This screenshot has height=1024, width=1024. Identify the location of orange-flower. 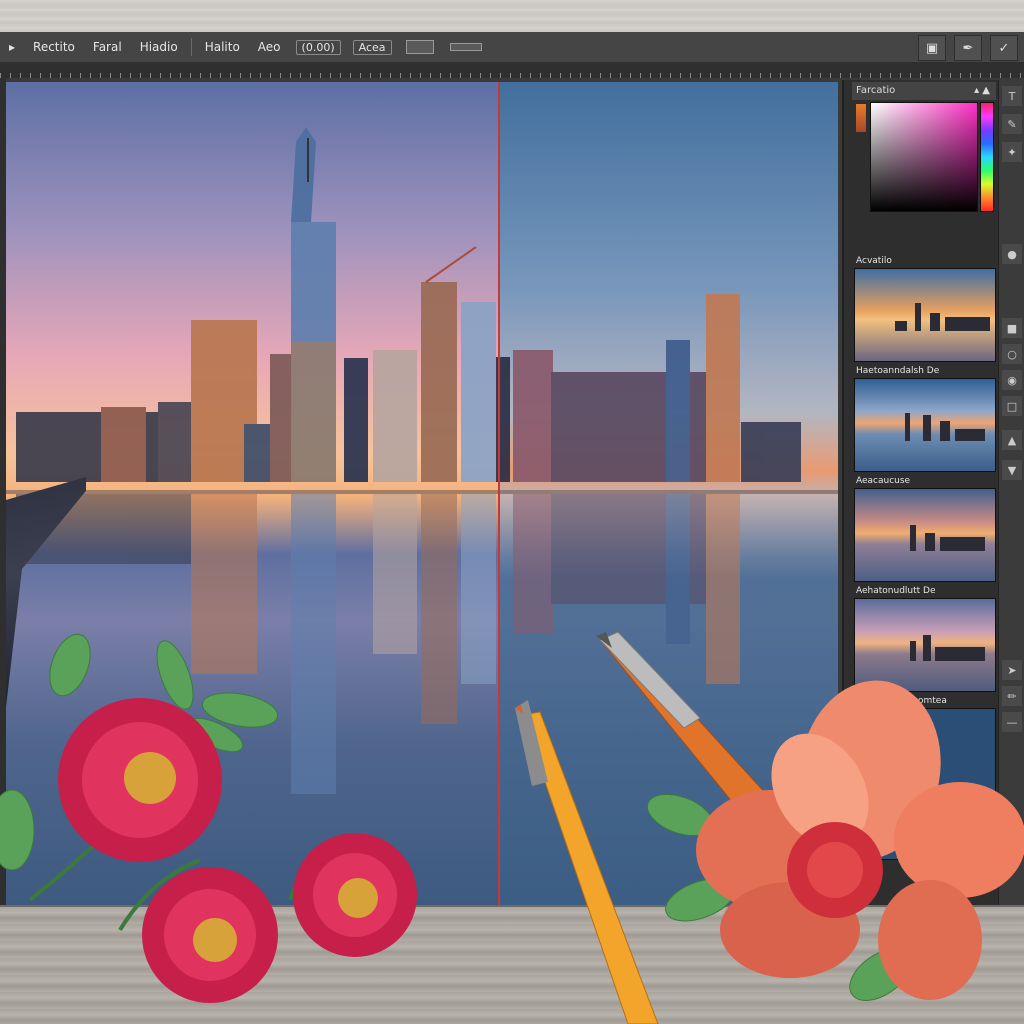
(860, 840).